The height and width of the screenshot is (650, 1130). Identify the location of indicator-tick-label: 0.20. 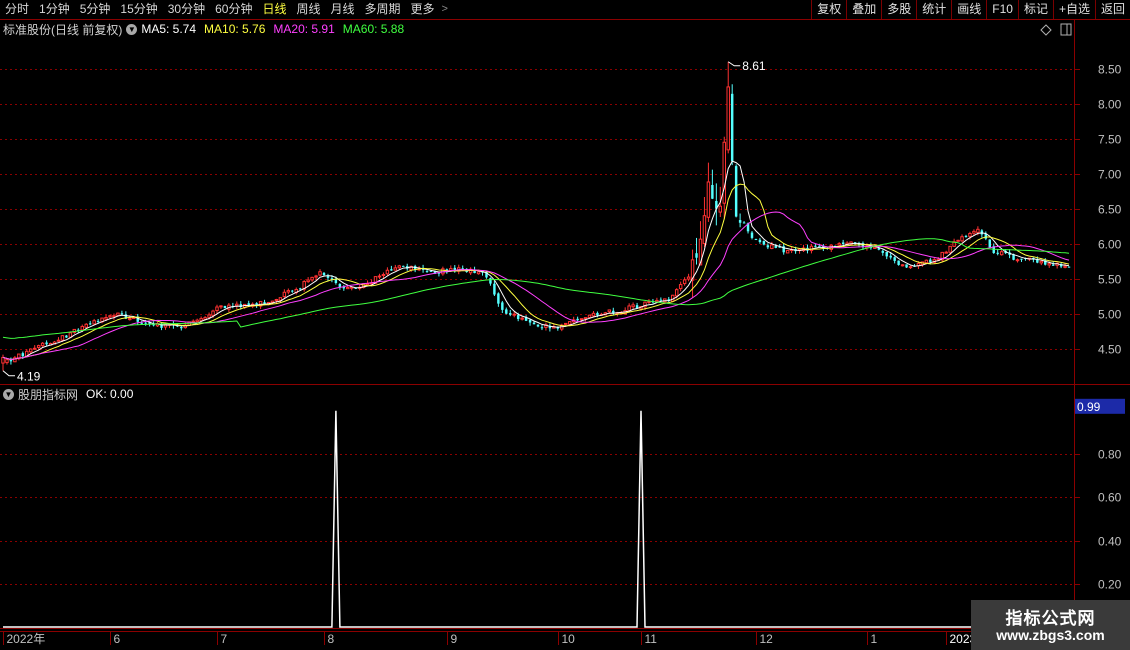
(1110, 585).